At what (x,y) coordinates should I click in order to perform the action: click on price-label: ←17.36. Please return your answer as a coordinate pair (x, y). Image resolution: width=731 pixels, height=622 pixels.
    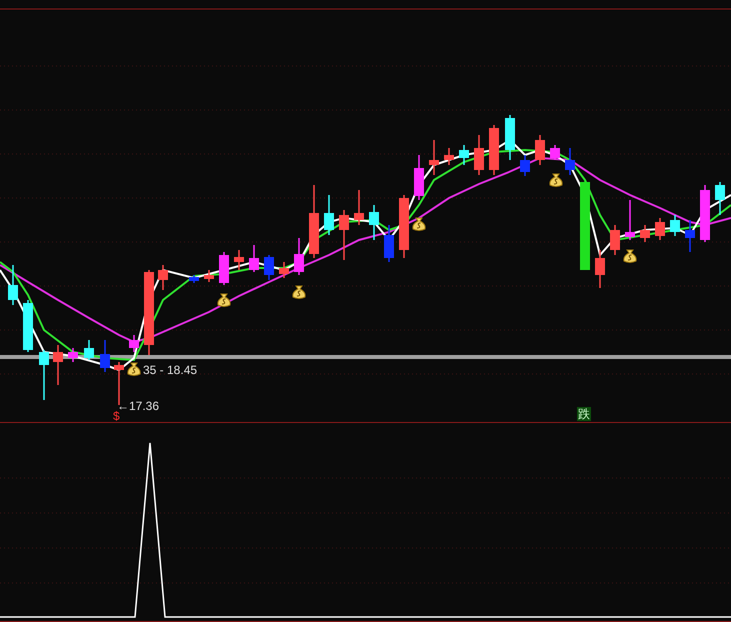
    Looking at the image, I should click on (138, 406).